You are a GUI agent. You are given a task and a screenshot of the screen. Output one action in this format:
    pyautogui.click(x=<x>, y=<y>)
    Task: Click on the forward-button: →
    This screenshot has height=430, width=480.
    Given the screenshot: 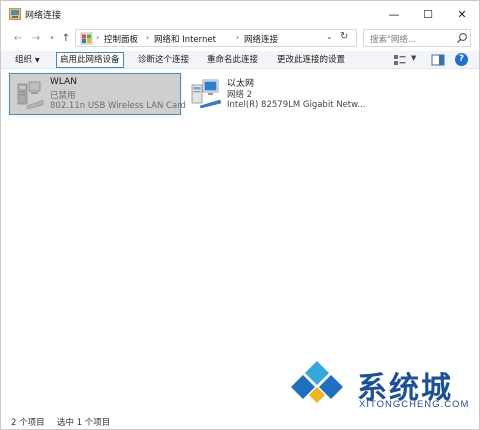 What is the action you would take?
    pyautogui.click(x=36, y=38)
    